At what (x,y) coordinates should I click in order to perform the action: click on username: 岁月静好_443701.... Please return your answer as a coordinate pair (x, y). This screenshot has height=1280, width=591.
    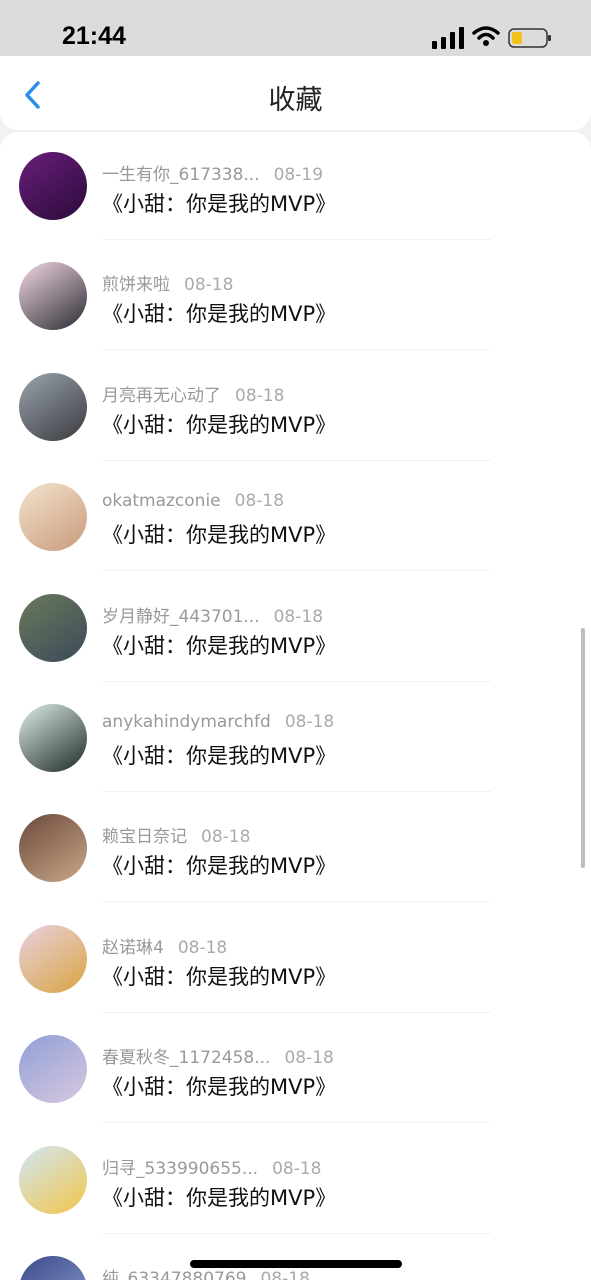
    Looking at the image, I should click on (181, 617).